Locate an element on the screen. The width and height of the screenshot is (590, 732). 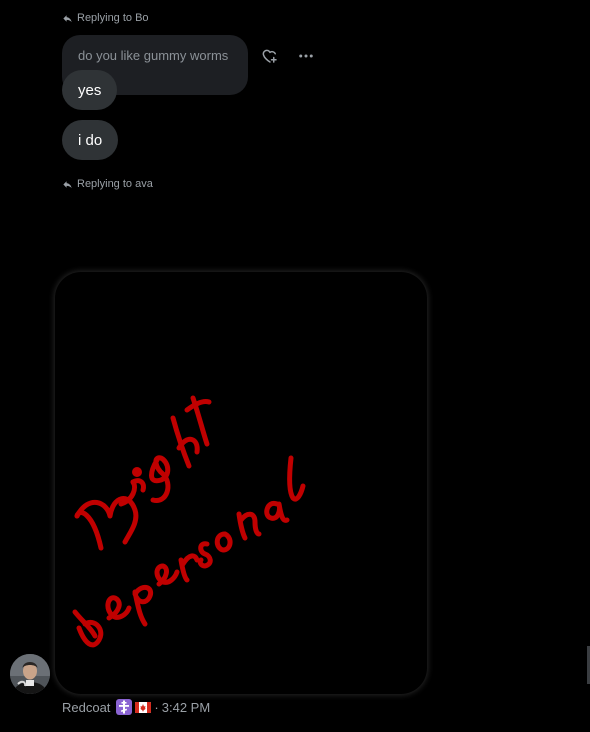
avatar-portrait-icon is located at coordinates (30, 674).